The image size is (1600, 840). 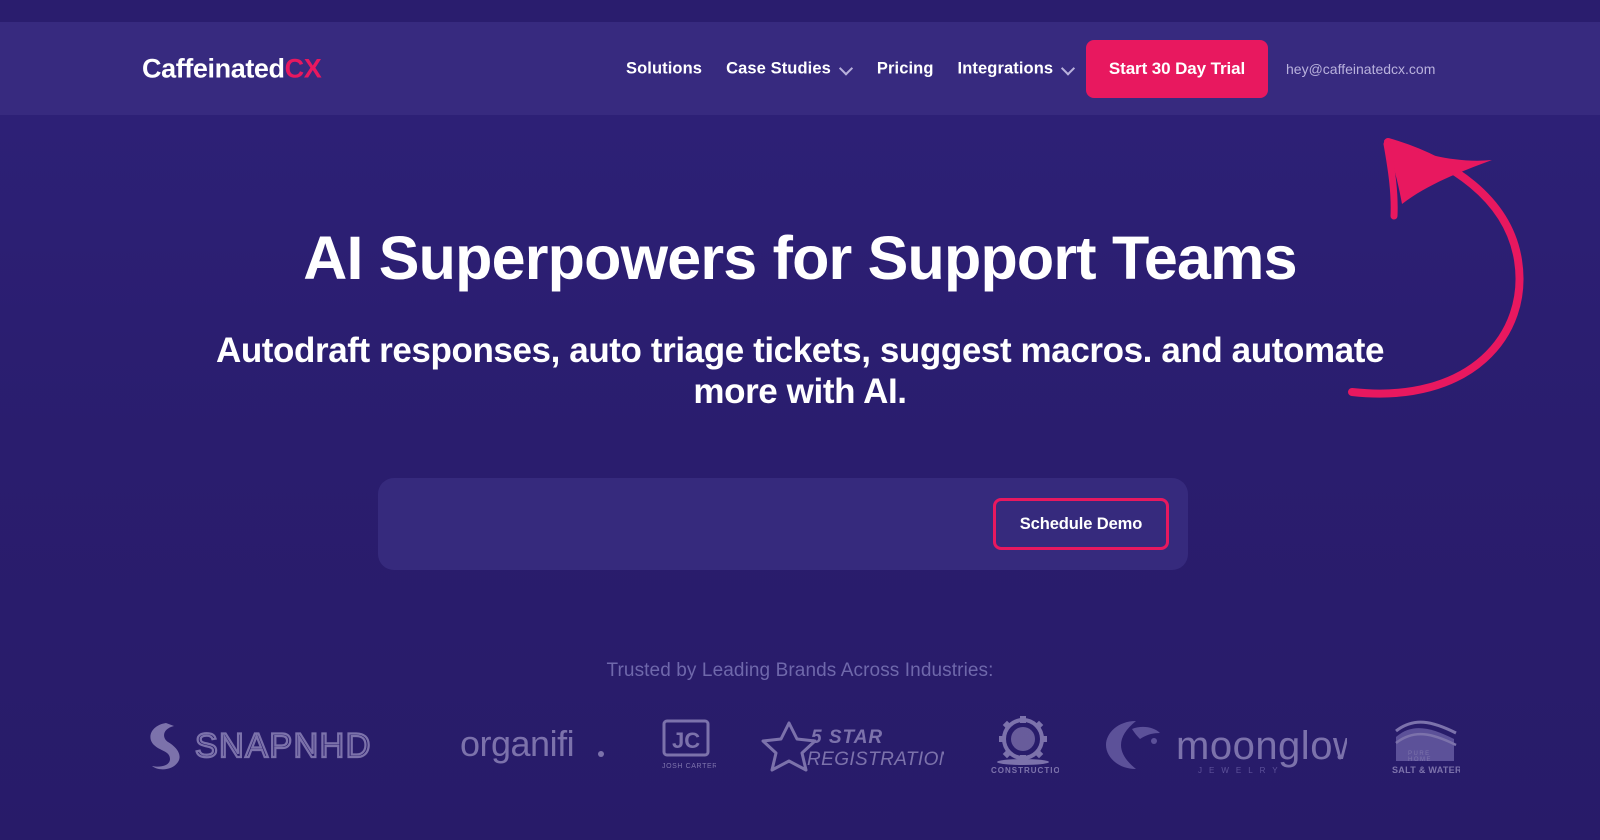 I want to click on svg-text: CONSTRUCTION, so click(x=1025, y=770).